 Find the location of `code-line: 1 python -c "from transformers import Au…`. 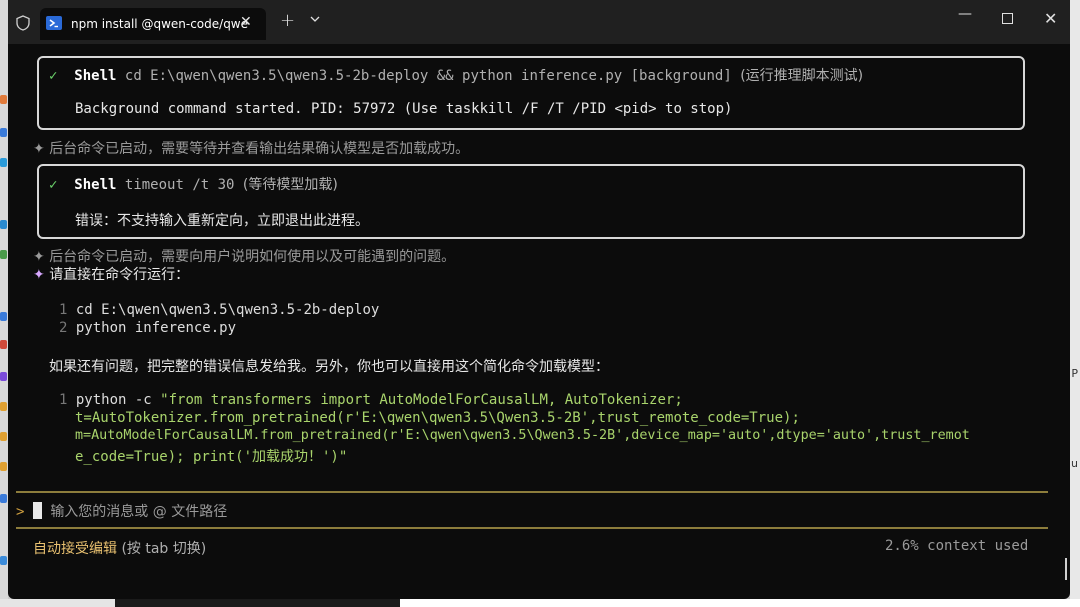

code-line: 1 python -c "from transformers import Au… is located at coordinates (371, 400).